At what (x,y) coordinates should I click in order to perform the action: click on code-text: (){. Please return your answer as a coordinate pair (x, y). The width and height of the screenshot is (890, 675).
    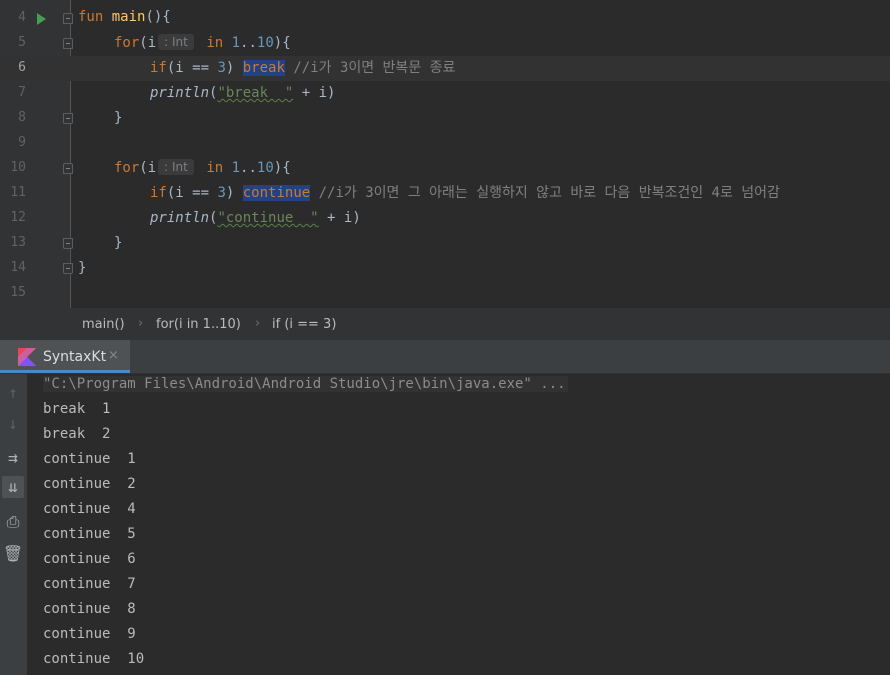
    Looking at the image, I should click on (158, 17).